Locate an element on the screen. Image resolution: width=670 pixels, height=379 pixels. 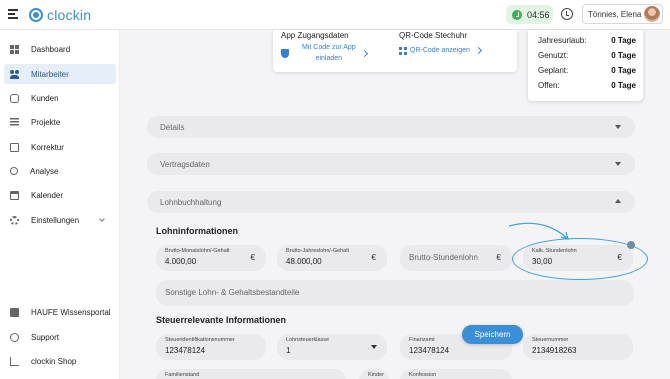
sidebar-item-shop: clockin Shop is located at coordinates (60, 361).